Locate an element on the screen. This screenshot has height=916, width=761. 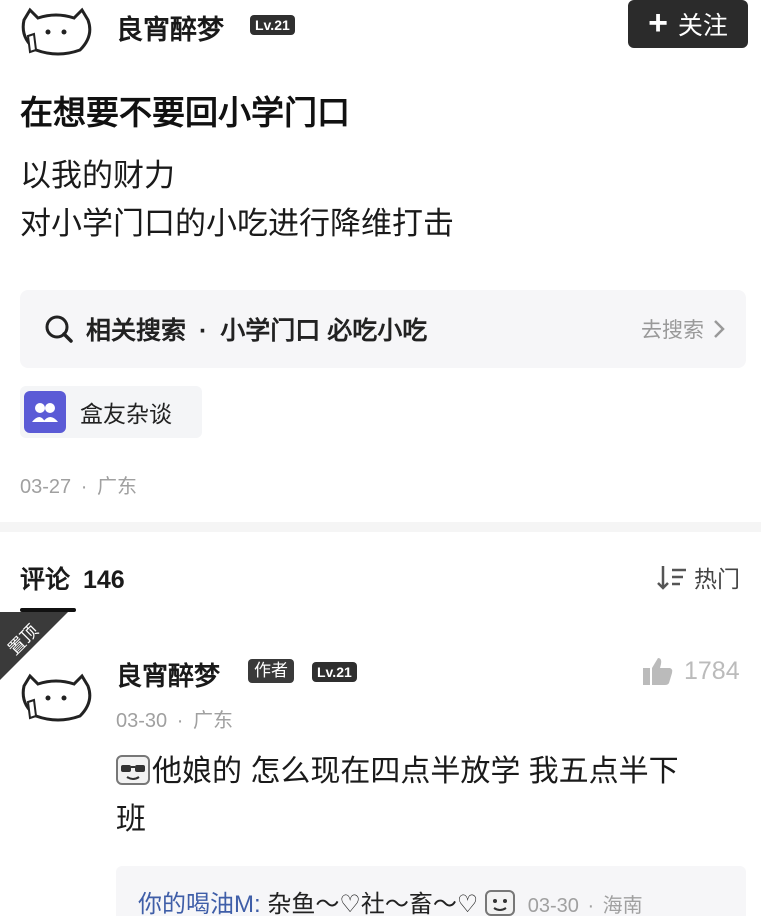
sort-icon is located at coordinates (671, 578).